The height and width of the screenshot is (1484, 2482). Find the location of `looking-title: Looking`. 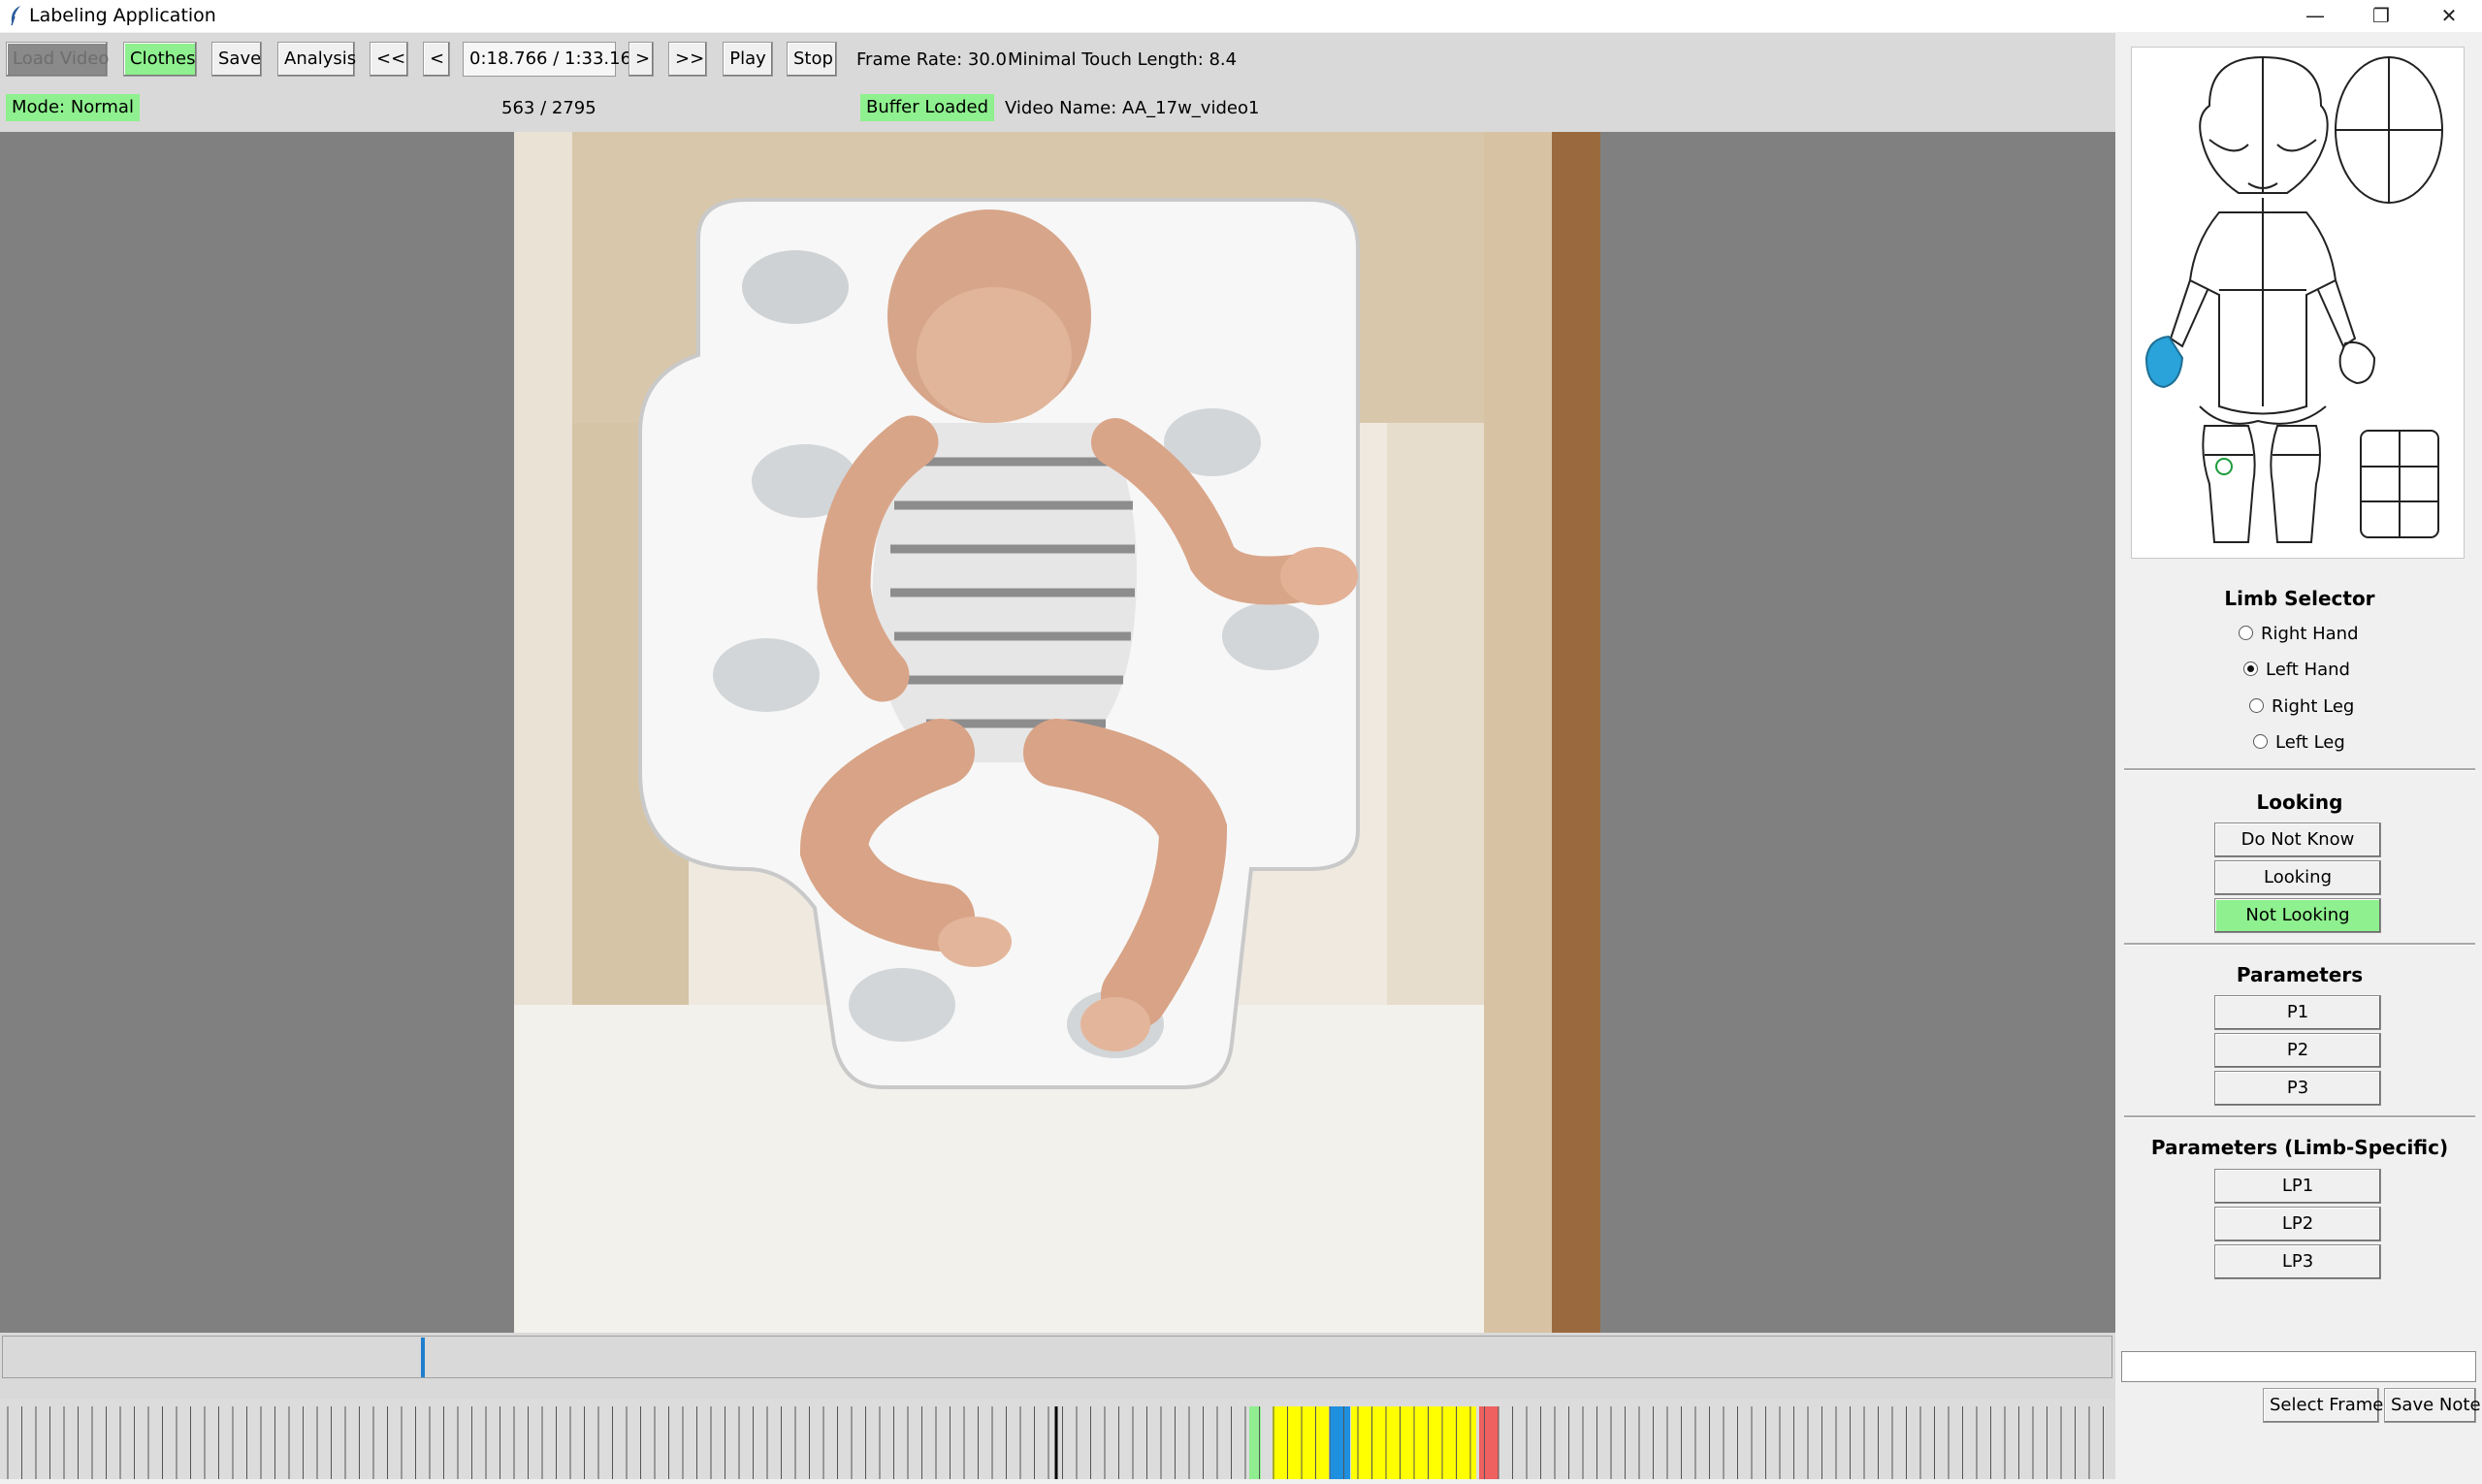

looking-title: Looking is located at coordinates (2299, 802).